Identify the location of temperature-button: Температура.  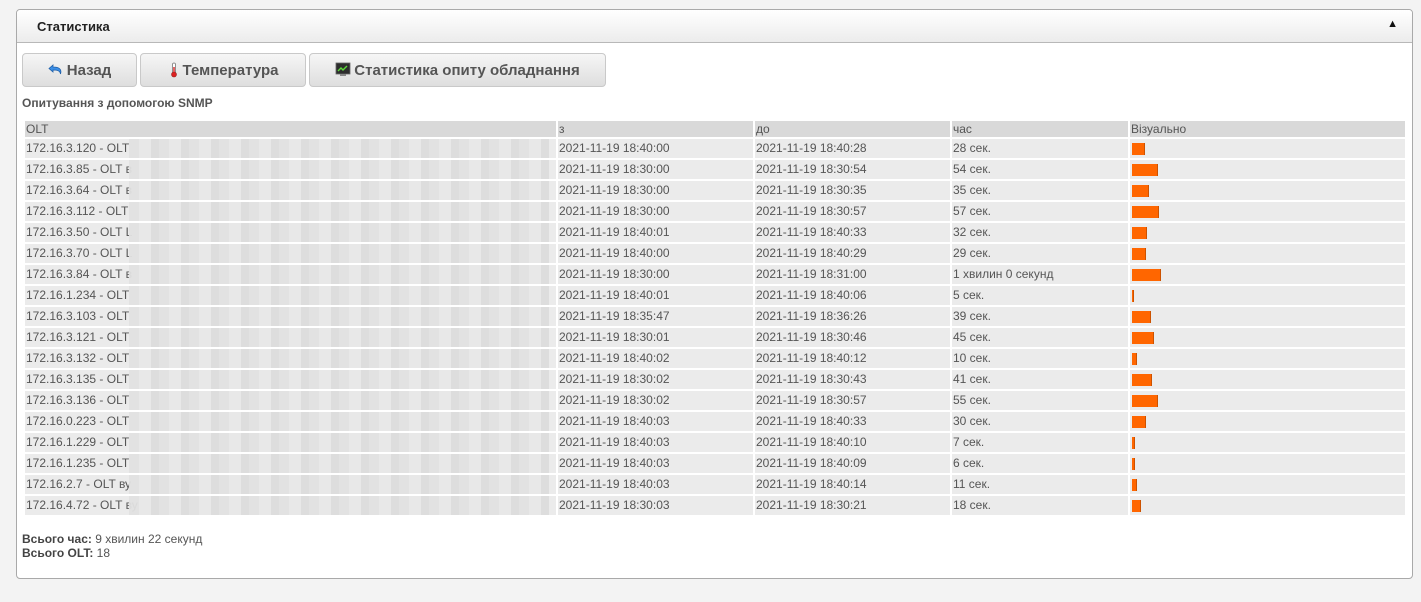
(223, 70).